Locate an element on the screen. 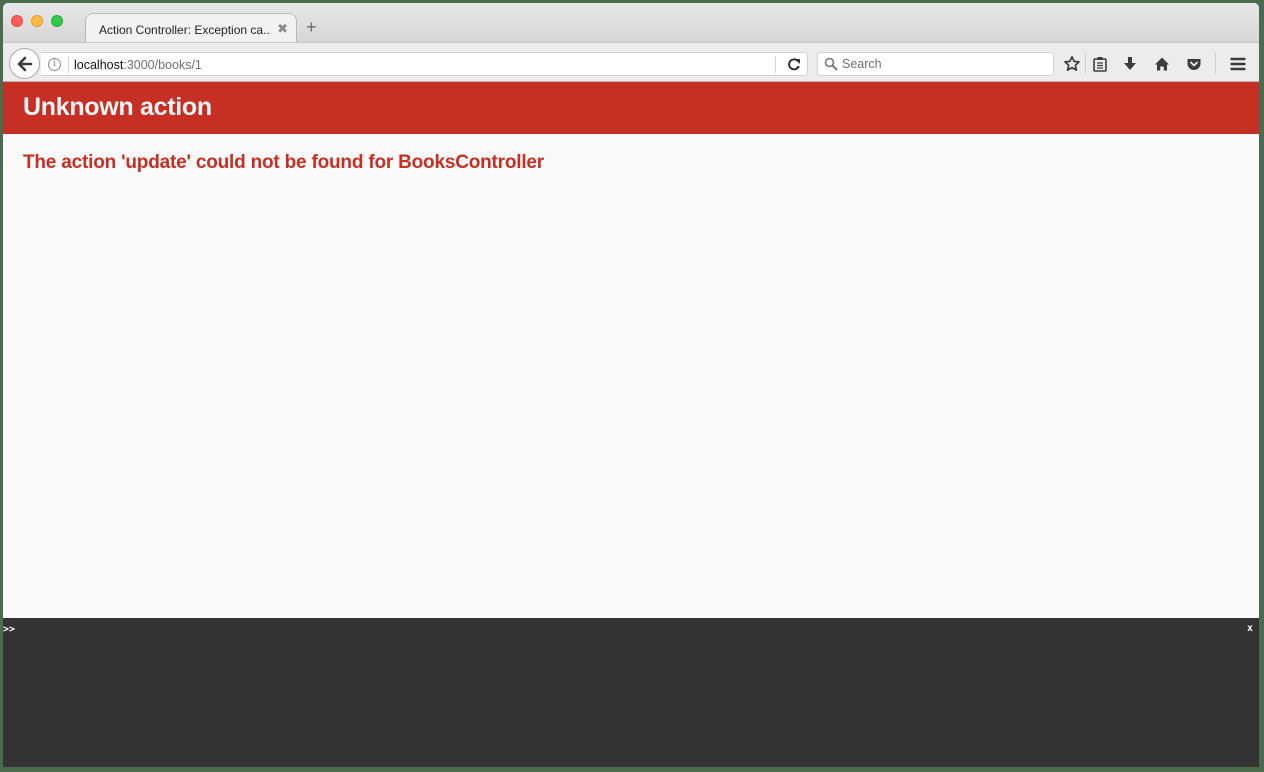 The height and width of the screenshot is (772, 1264). tab-active: Action Controller: Exception ca... ✖ is located at coordinates (191, 28).